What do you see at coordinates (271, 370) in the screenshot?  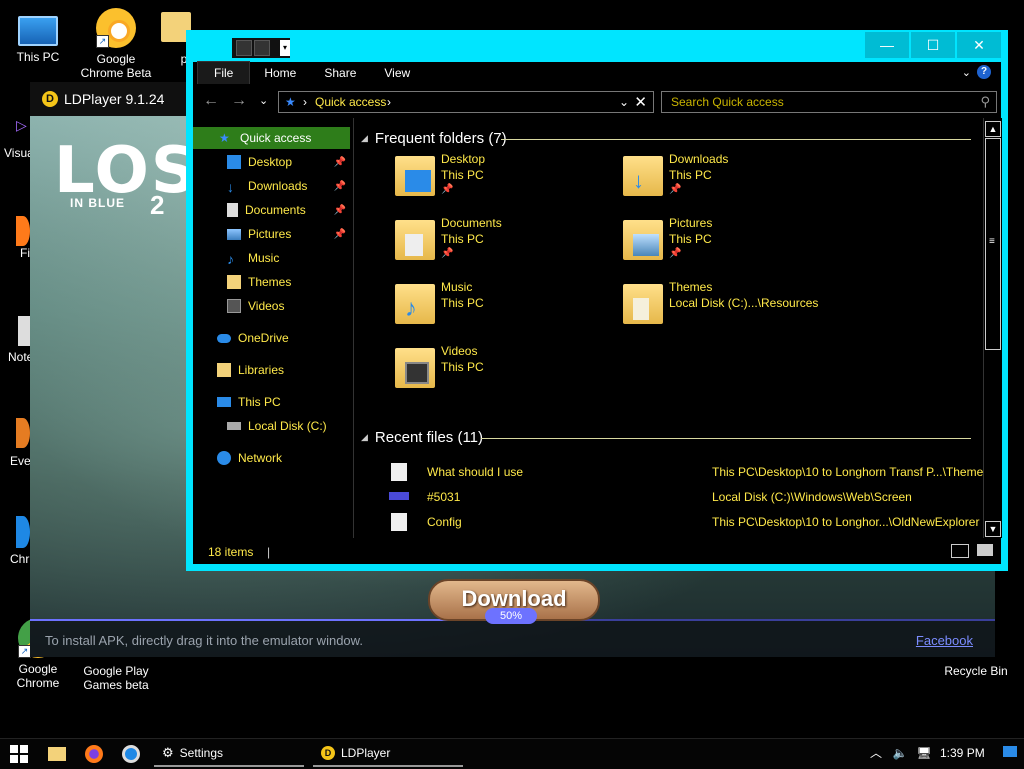 I see `nav-item-libraries: Libraries` at bounding box center [271, 370].